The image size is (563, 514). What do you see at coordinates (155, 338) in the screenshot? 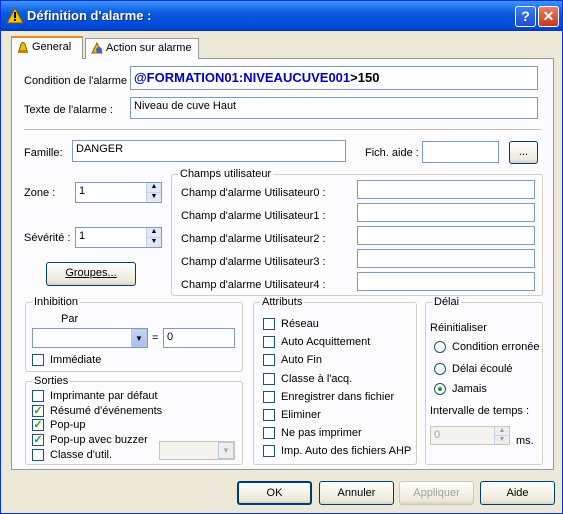
I see `equals-label: =` at bounding box center [155, 338].